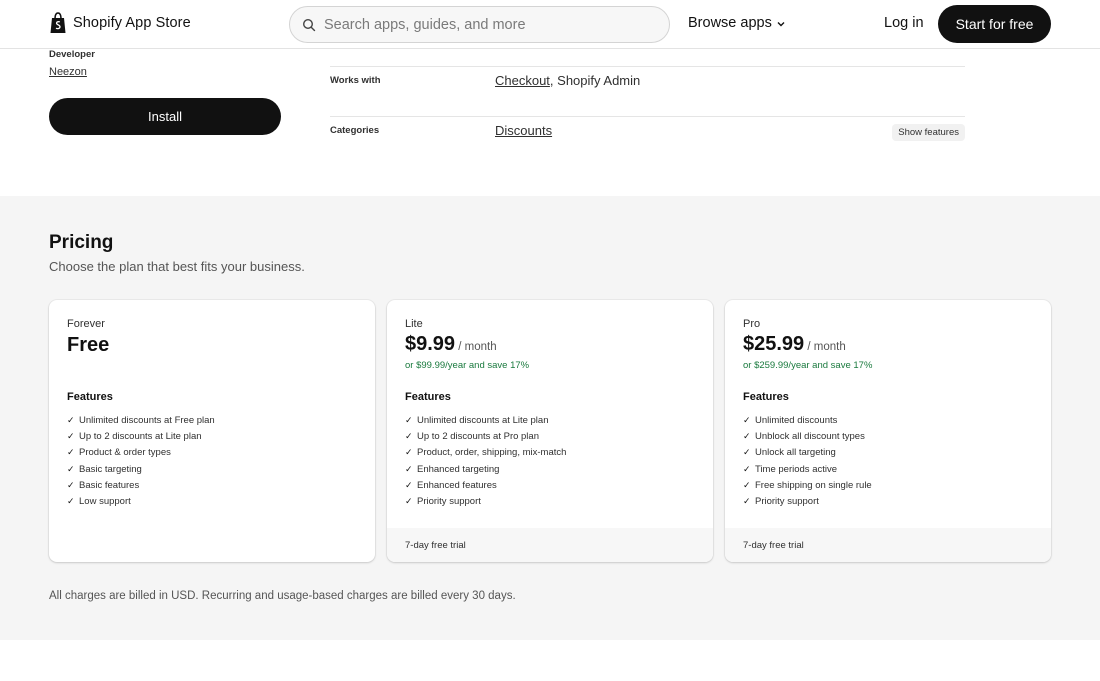  Describe the element at coordinates (134, 436) in the screenshot. I see `feature-item: ✓ Up to 2 discounts at Lite plan` at that location.